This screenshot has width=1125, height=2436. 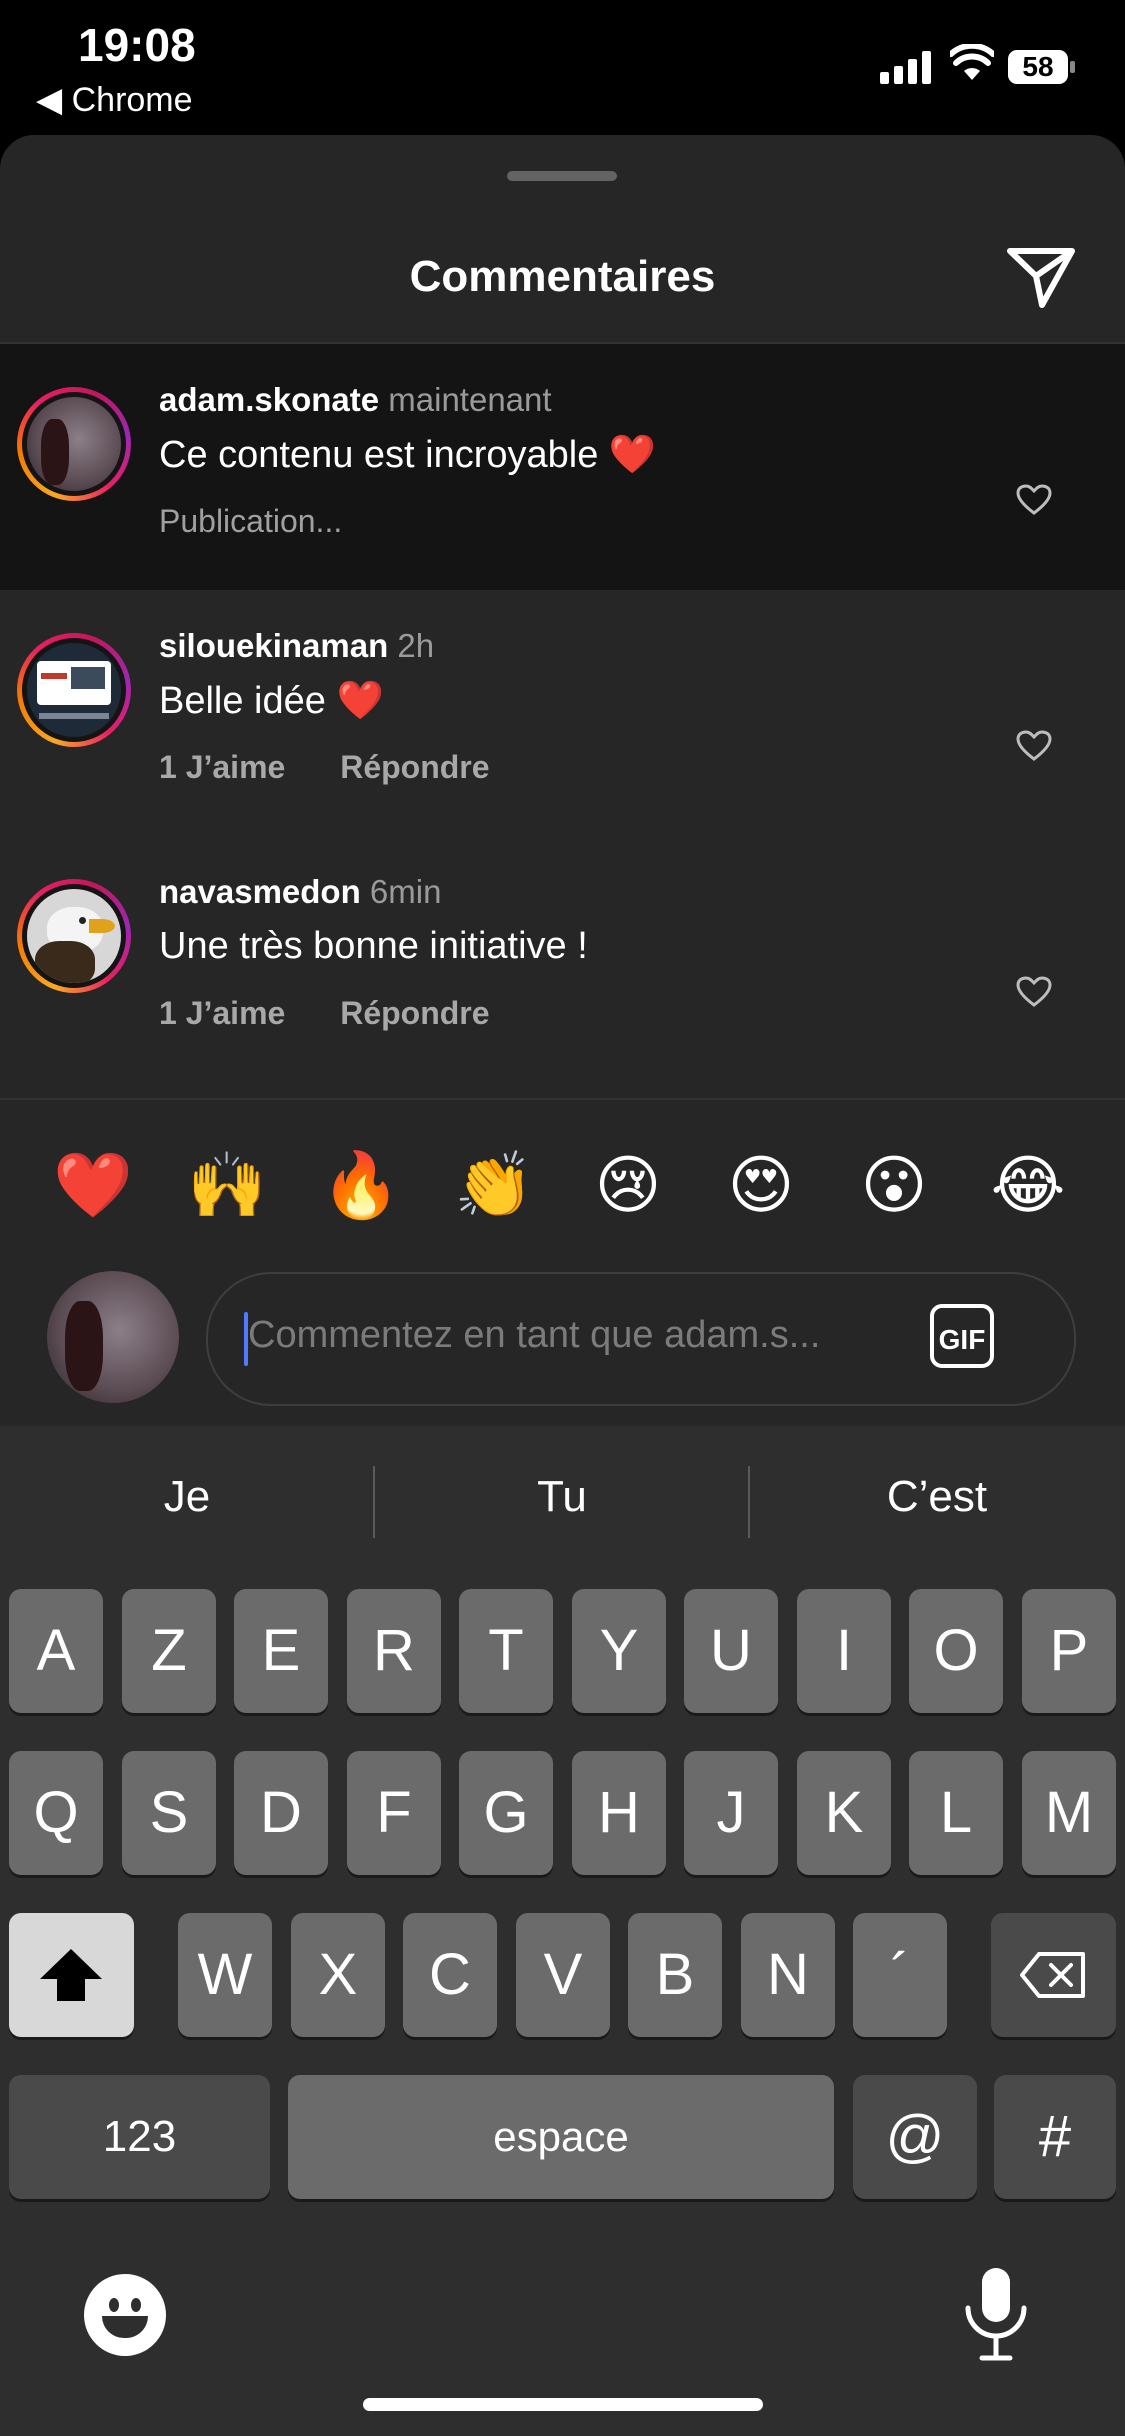 I want to click on key: J, so click(x=731, y=1813).